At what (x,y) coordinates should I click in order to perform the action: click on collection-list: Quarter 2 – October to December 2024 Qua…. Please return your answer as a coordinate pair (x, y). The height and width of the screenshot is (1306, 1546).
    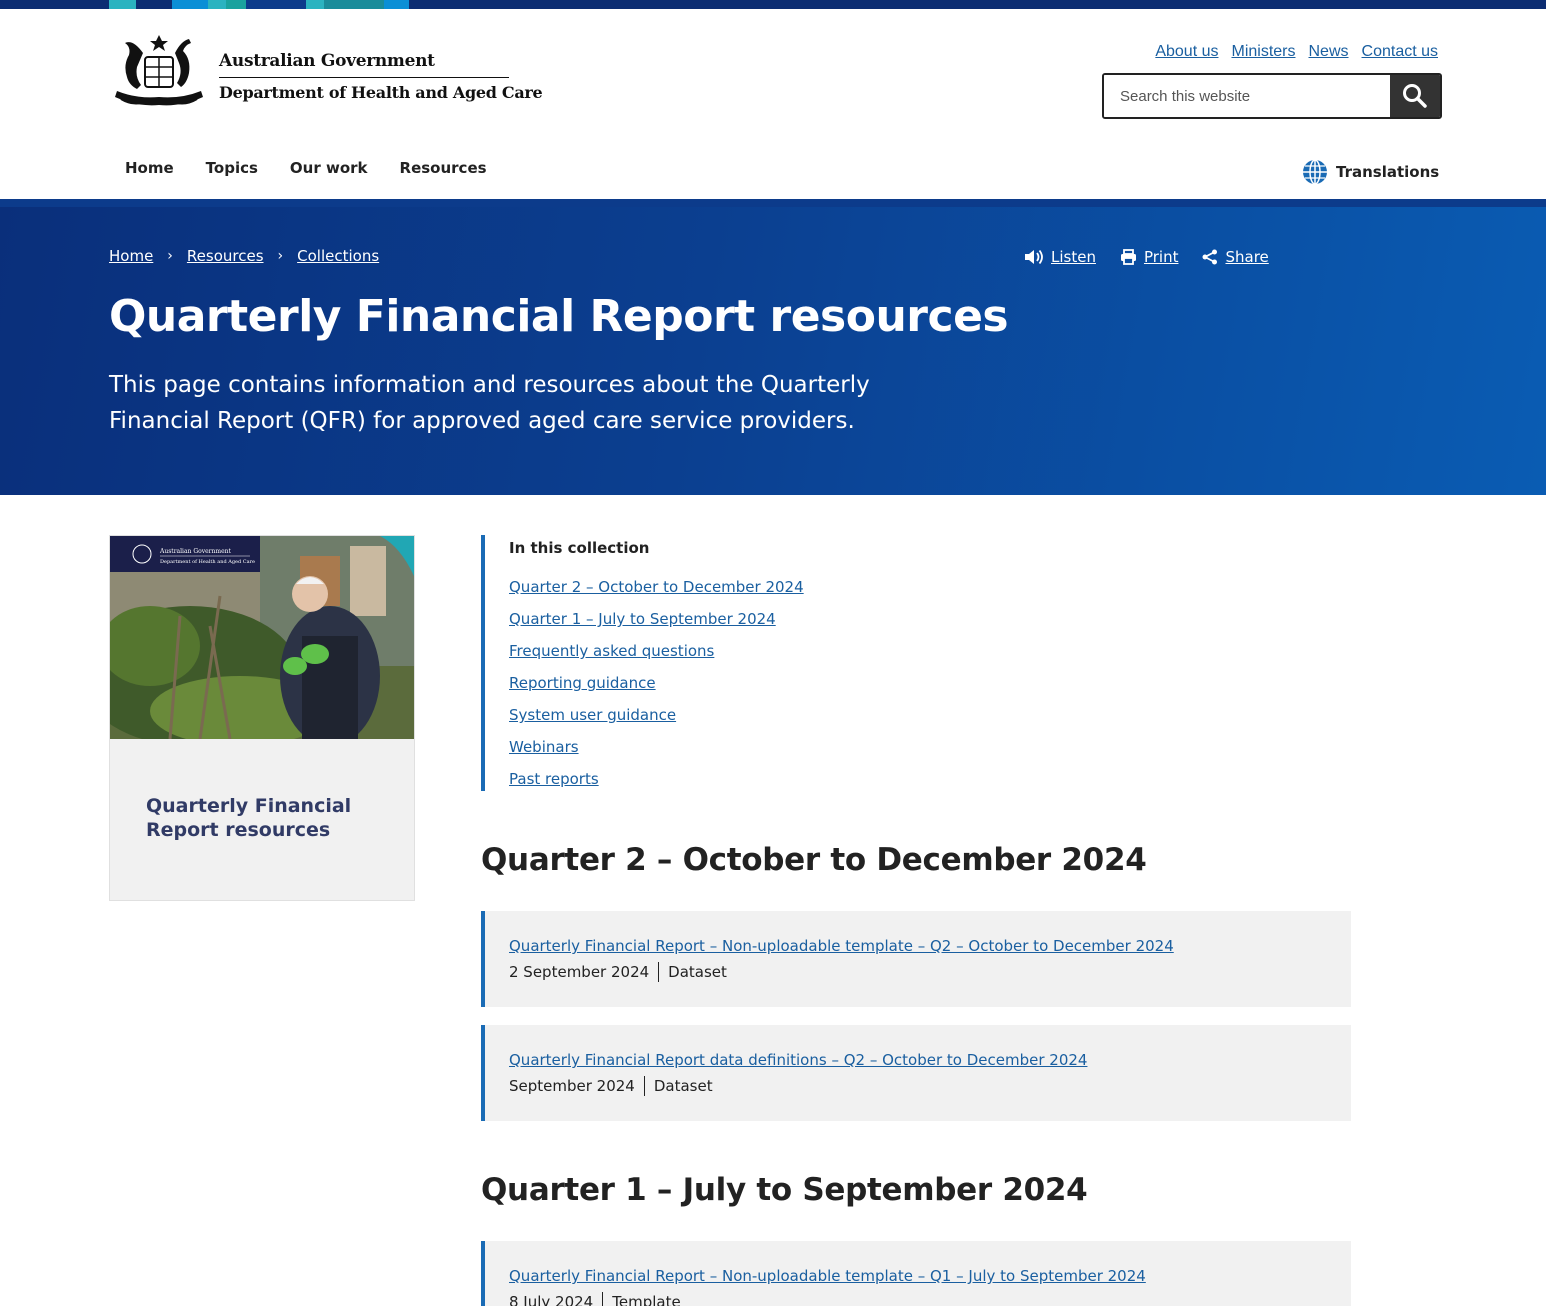
    Looking at the image, I should click on (656, 689).